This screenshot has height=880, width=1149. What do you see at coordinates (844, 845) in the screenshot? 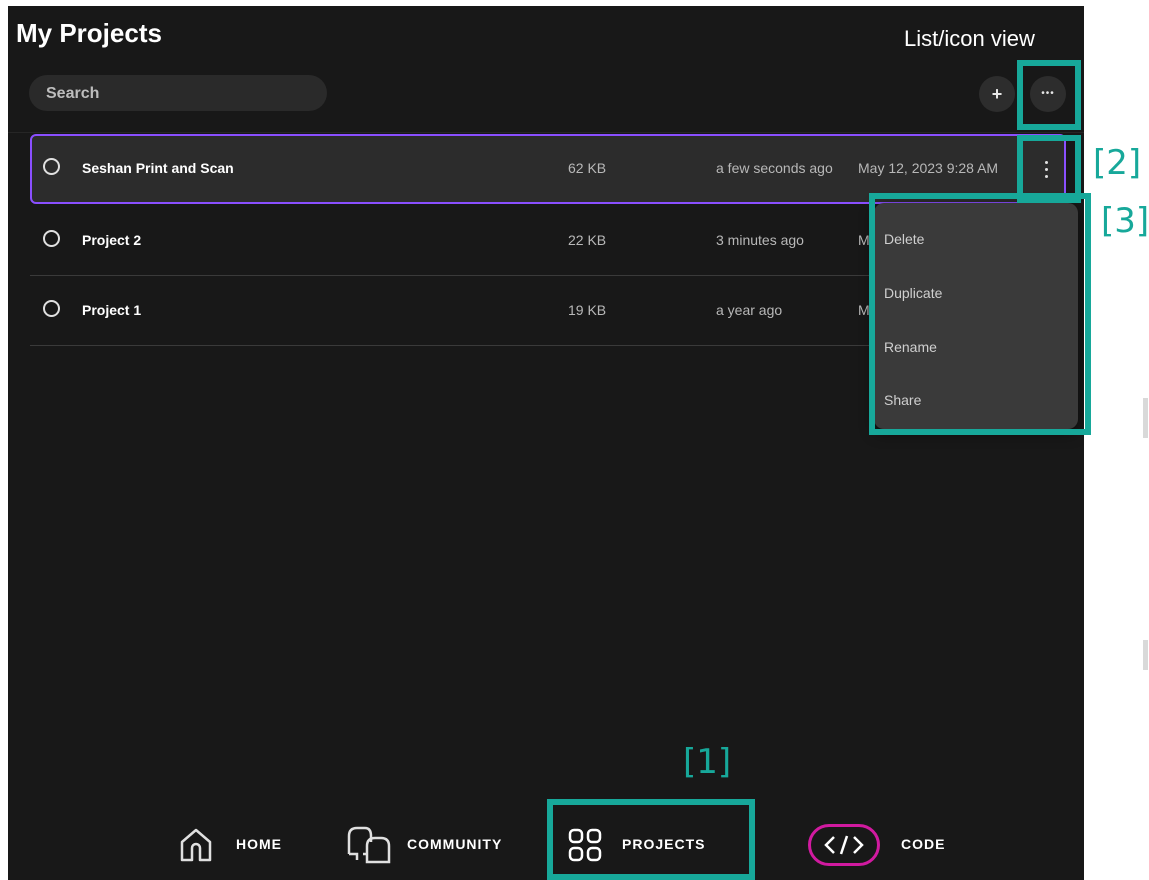
I see `code-icon` at bounding box center [844, 845].